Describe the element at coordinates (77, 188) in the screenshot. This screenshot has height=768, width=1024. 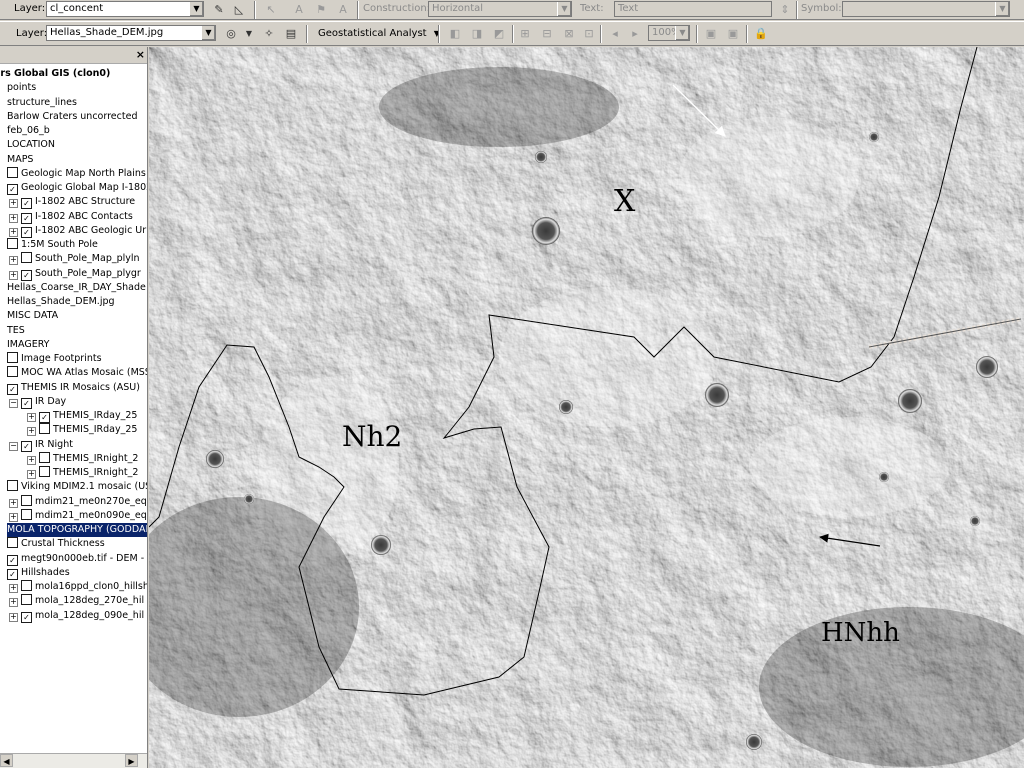
I see `toc-layer-item: ✓ Geologic Global Map I-1802` at that location.